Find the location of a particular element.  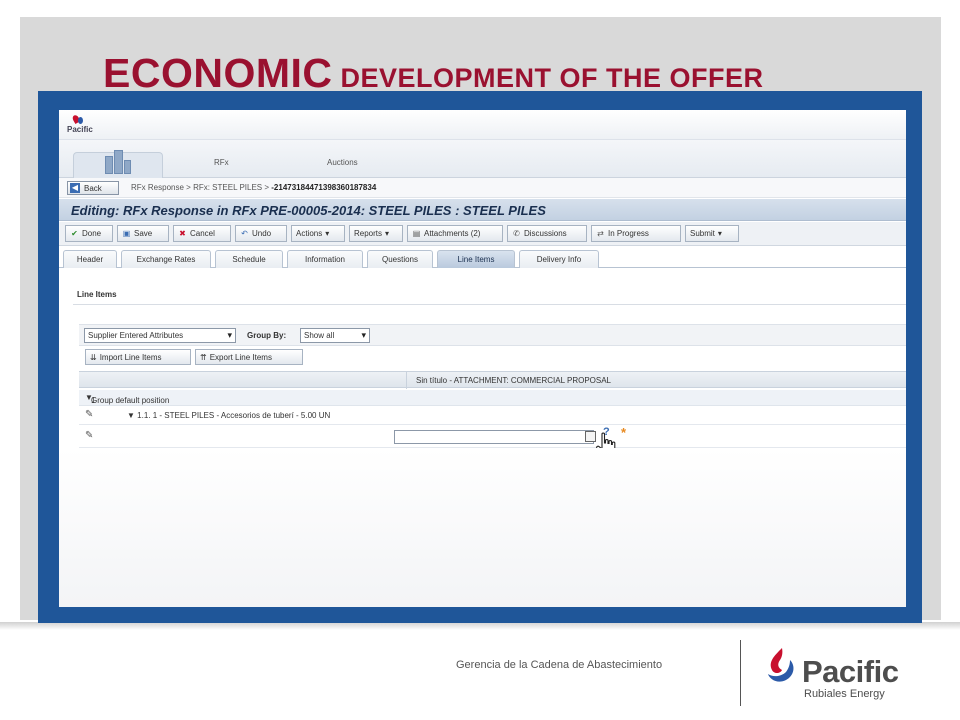

save-button: ▣ Save is located at coordinates (143, 233).